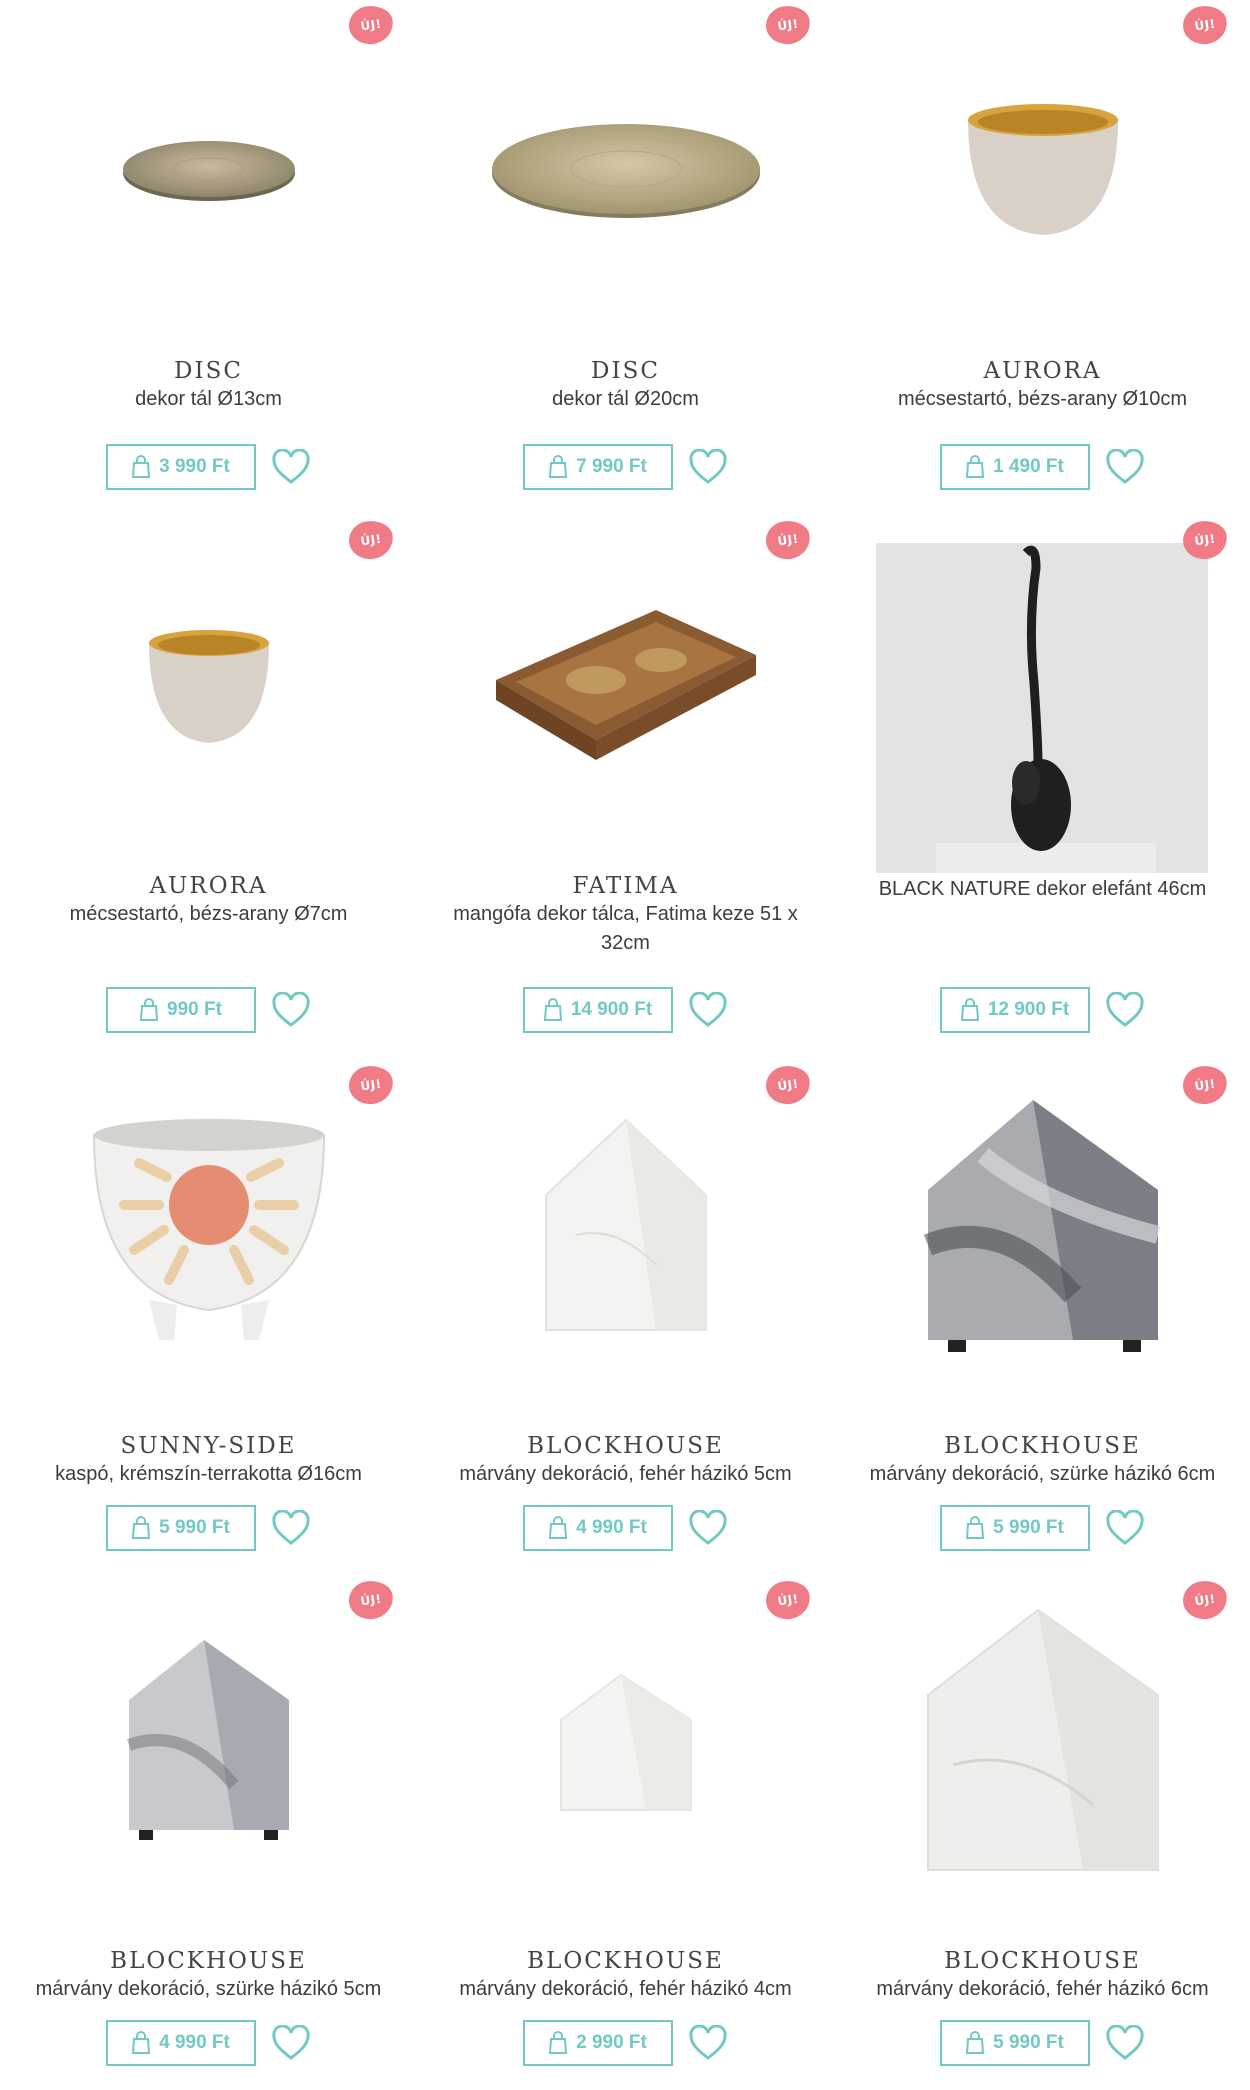 The width and height of the screenshot is (1250, 2090). Describe the element at coordinates (597, 467) in the screenshot. I see `add-to-cart-button: 7 990 Ft` at that location.